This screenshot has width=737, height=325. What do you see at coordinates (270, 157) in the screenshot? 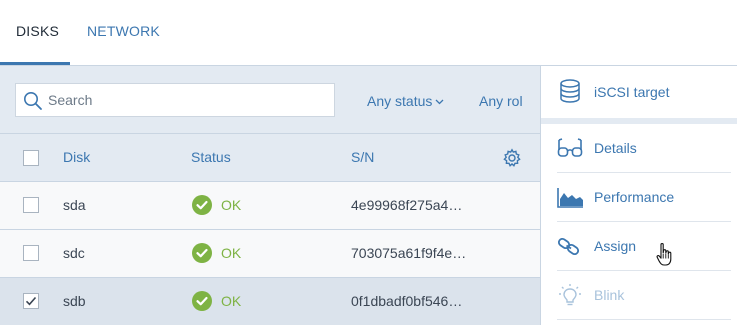
I see `table-header: Disk Status S/N` at bounding box center [270, 157].